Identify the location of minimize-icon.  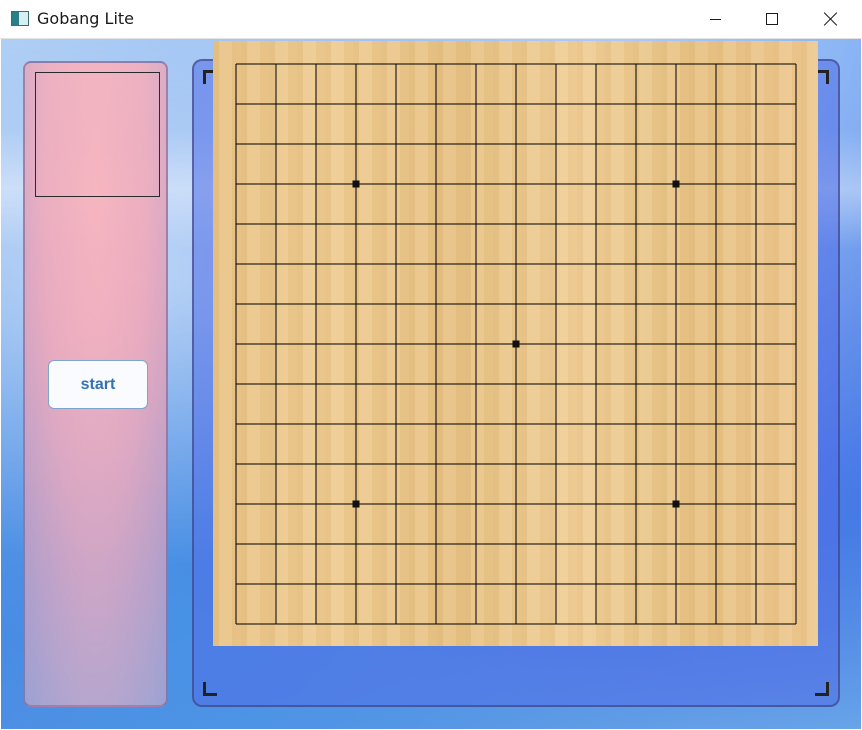
(715, 19).